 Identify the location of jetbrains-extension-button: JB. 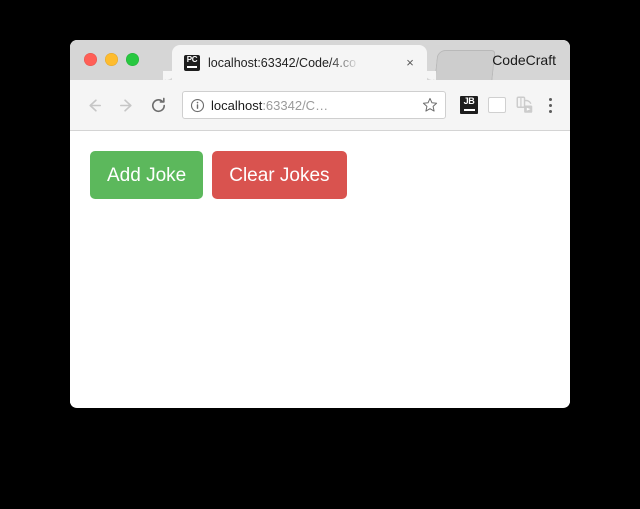
(469, 105).